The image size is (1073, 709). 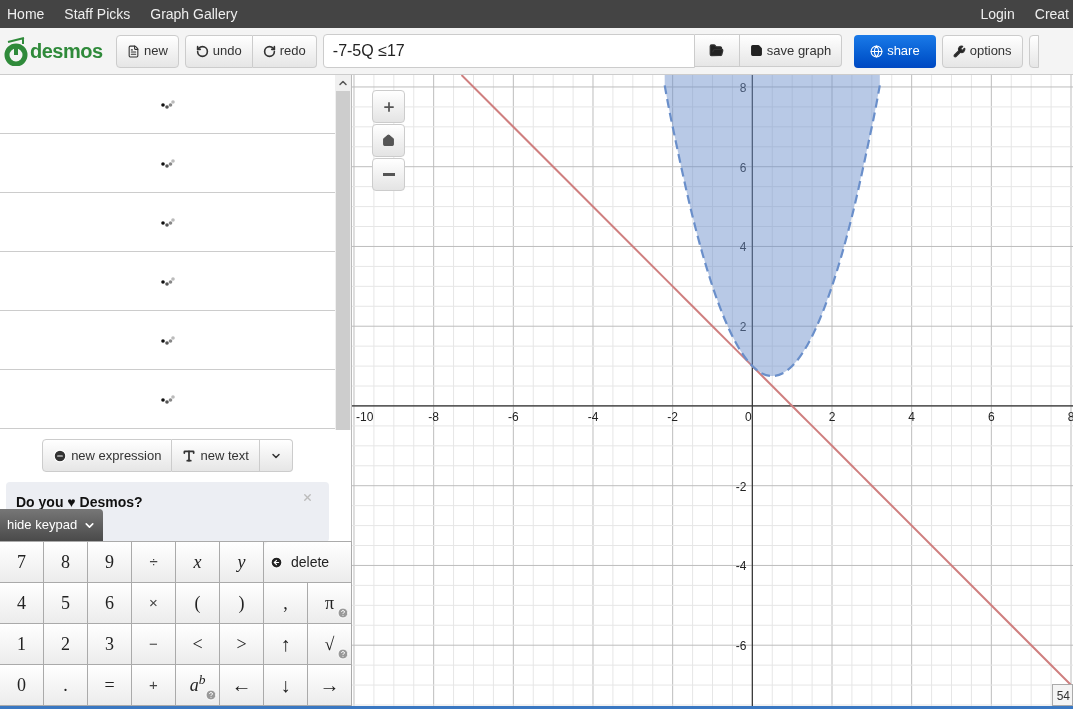 I want to click on keypad-key: delete, so click(x=308, y=562).